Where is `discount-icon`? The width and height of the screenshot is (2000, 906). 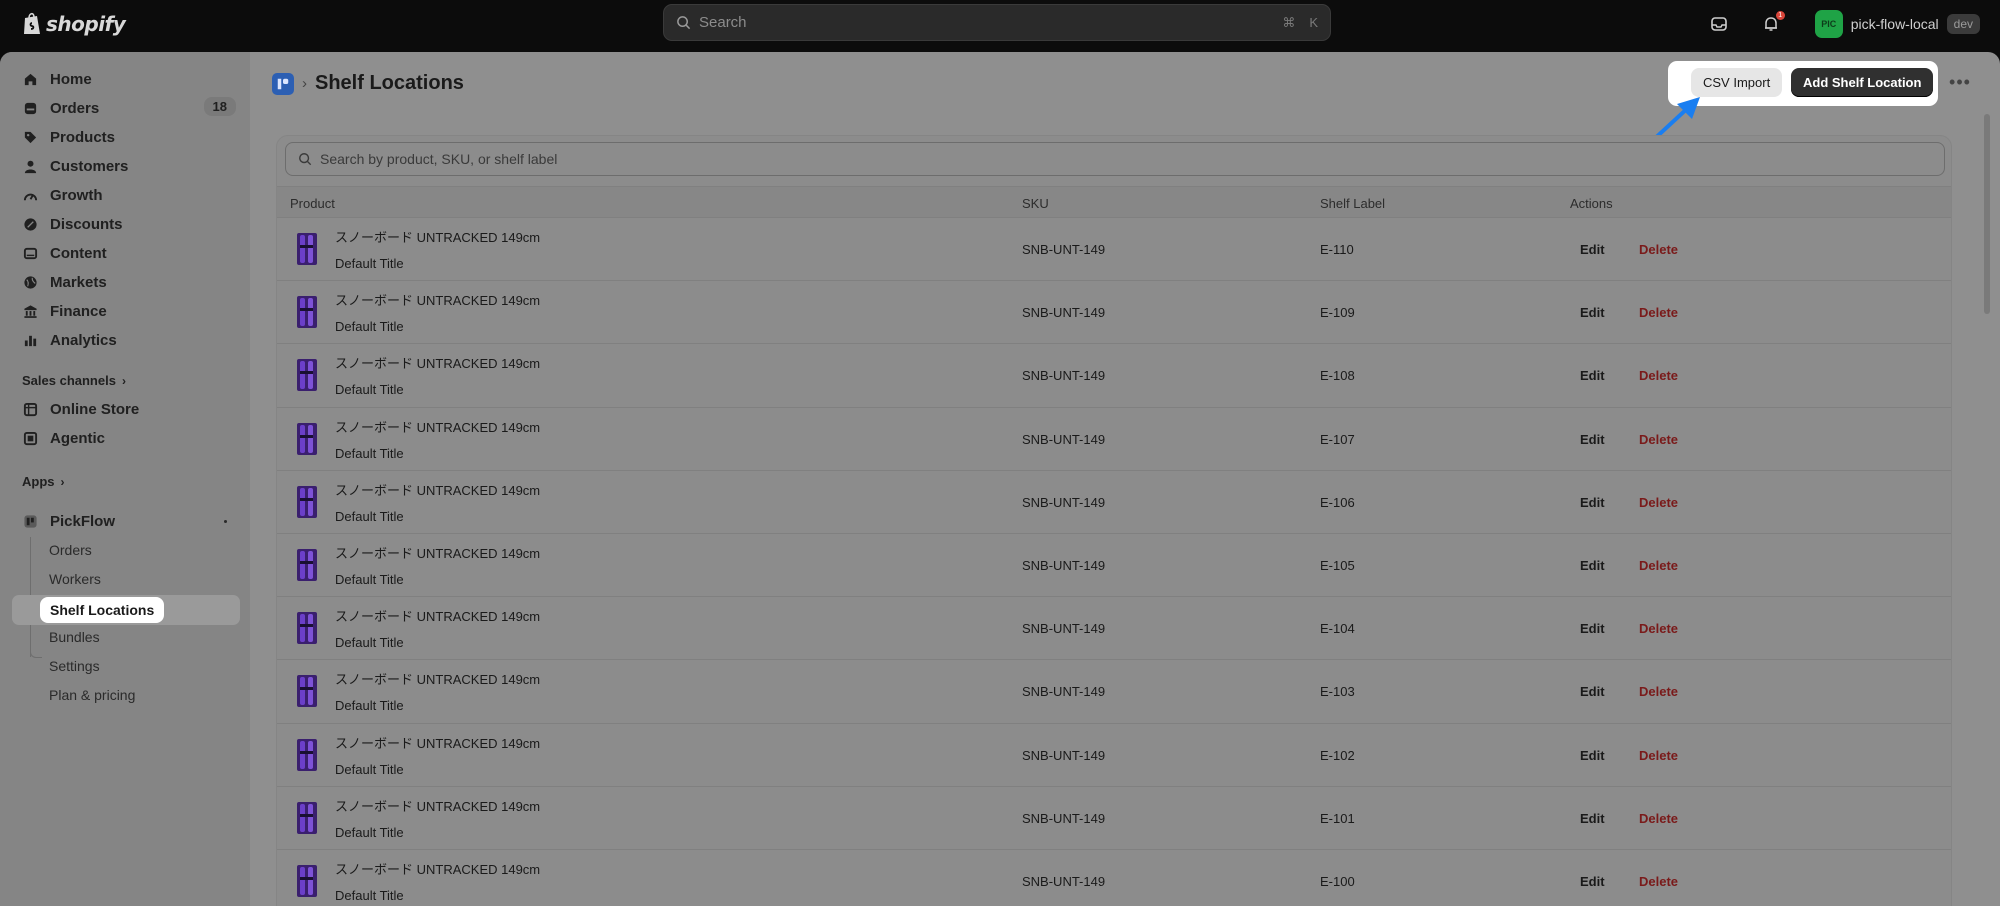 discount-icon is located at coordinates (30, 224).